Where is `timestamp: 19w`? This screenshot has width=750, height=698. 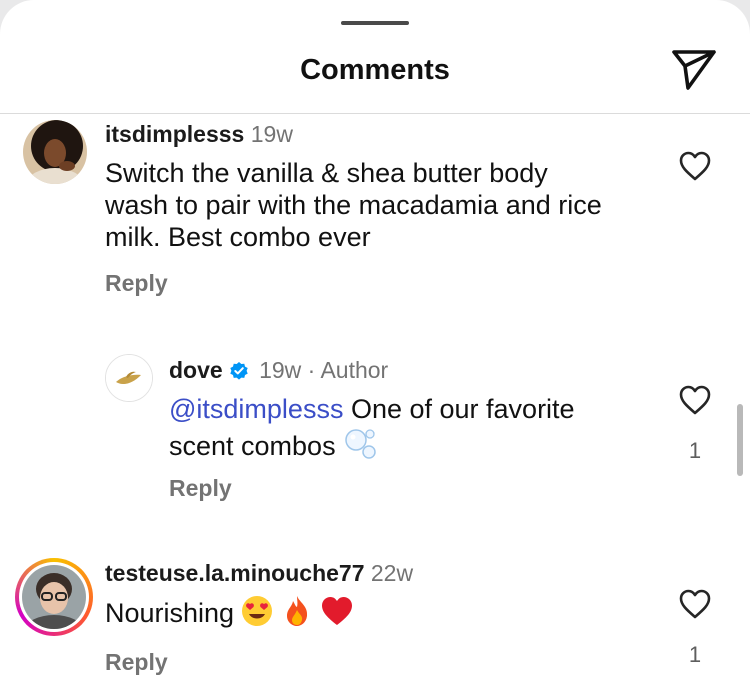
timestamp: 19w is located at coordinates (271, 134).